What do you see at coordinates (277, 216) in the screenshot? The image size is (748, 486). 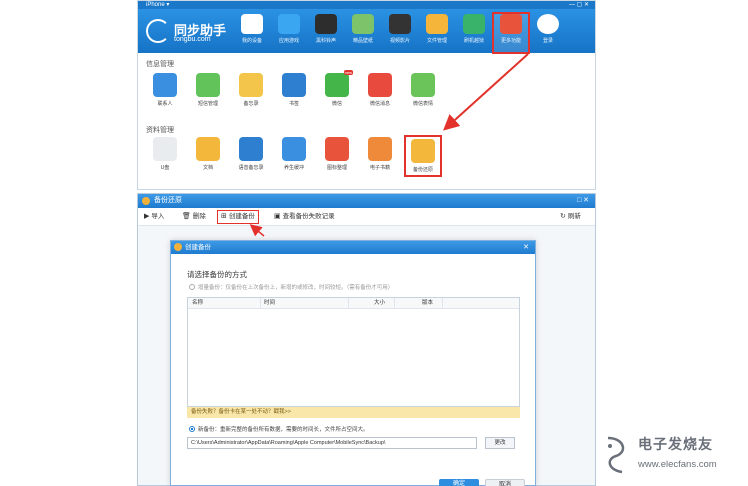 I see `log-icon: ▣` at bounding box center [277, 216].